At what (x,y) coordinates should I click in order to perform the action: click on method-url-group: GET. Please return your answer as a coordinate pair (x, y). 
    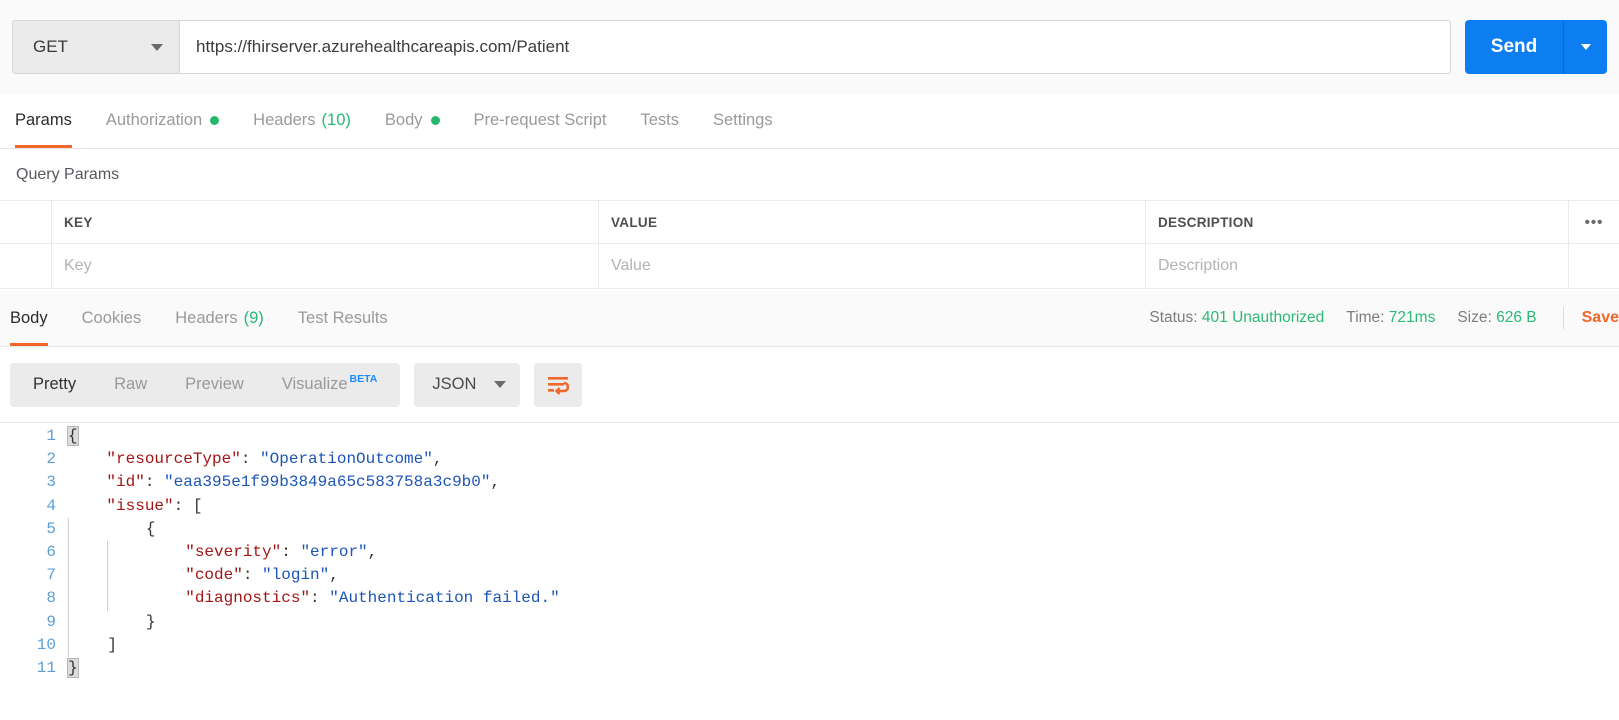
    Looking at the image, I should click on (731, 47).